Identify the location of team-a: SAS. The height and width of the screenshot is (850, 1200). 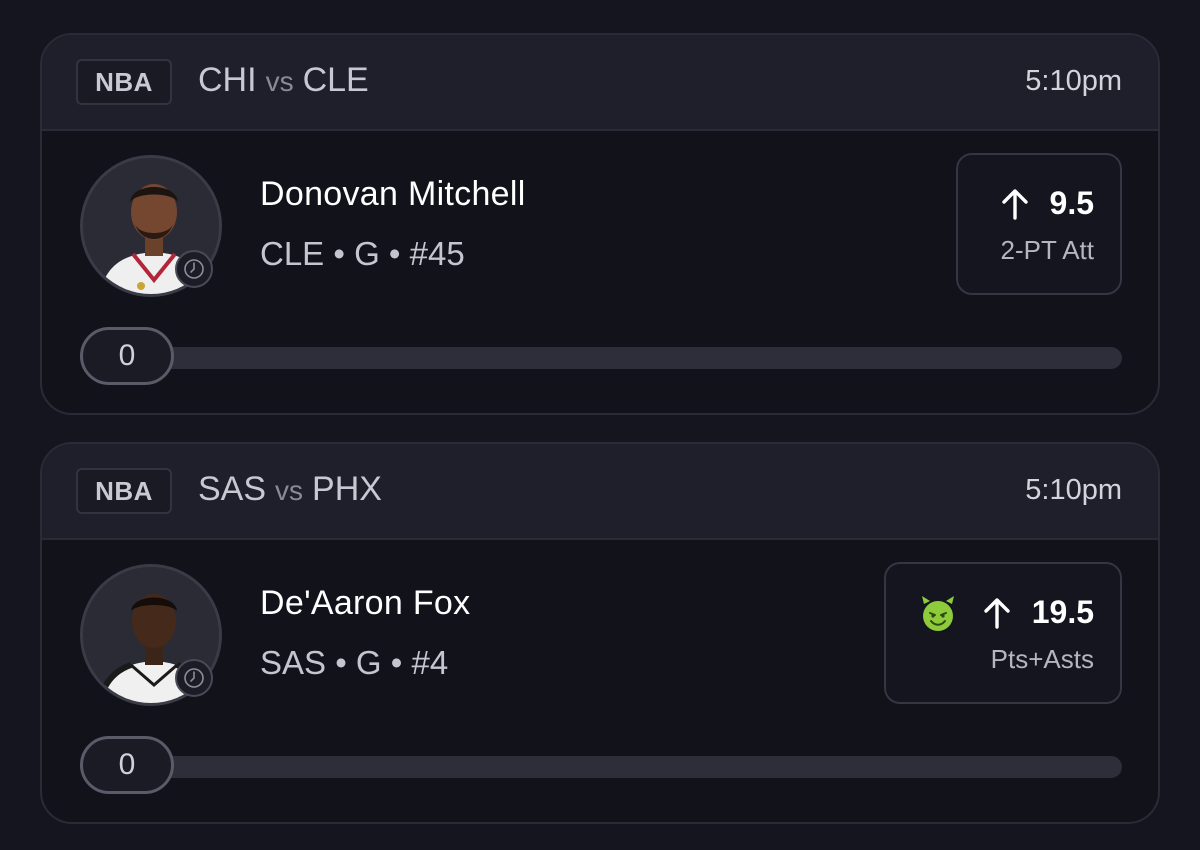
(232, 489).